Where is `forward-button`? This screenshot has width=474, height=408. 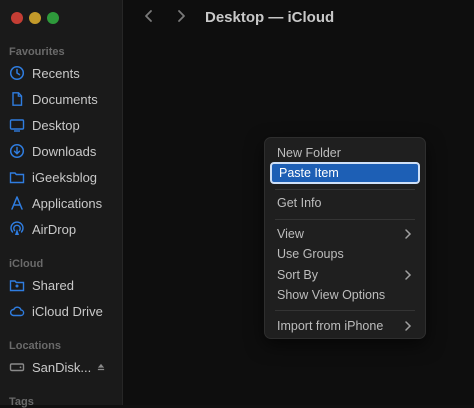
forward-button is located at coordinates (181, 18).